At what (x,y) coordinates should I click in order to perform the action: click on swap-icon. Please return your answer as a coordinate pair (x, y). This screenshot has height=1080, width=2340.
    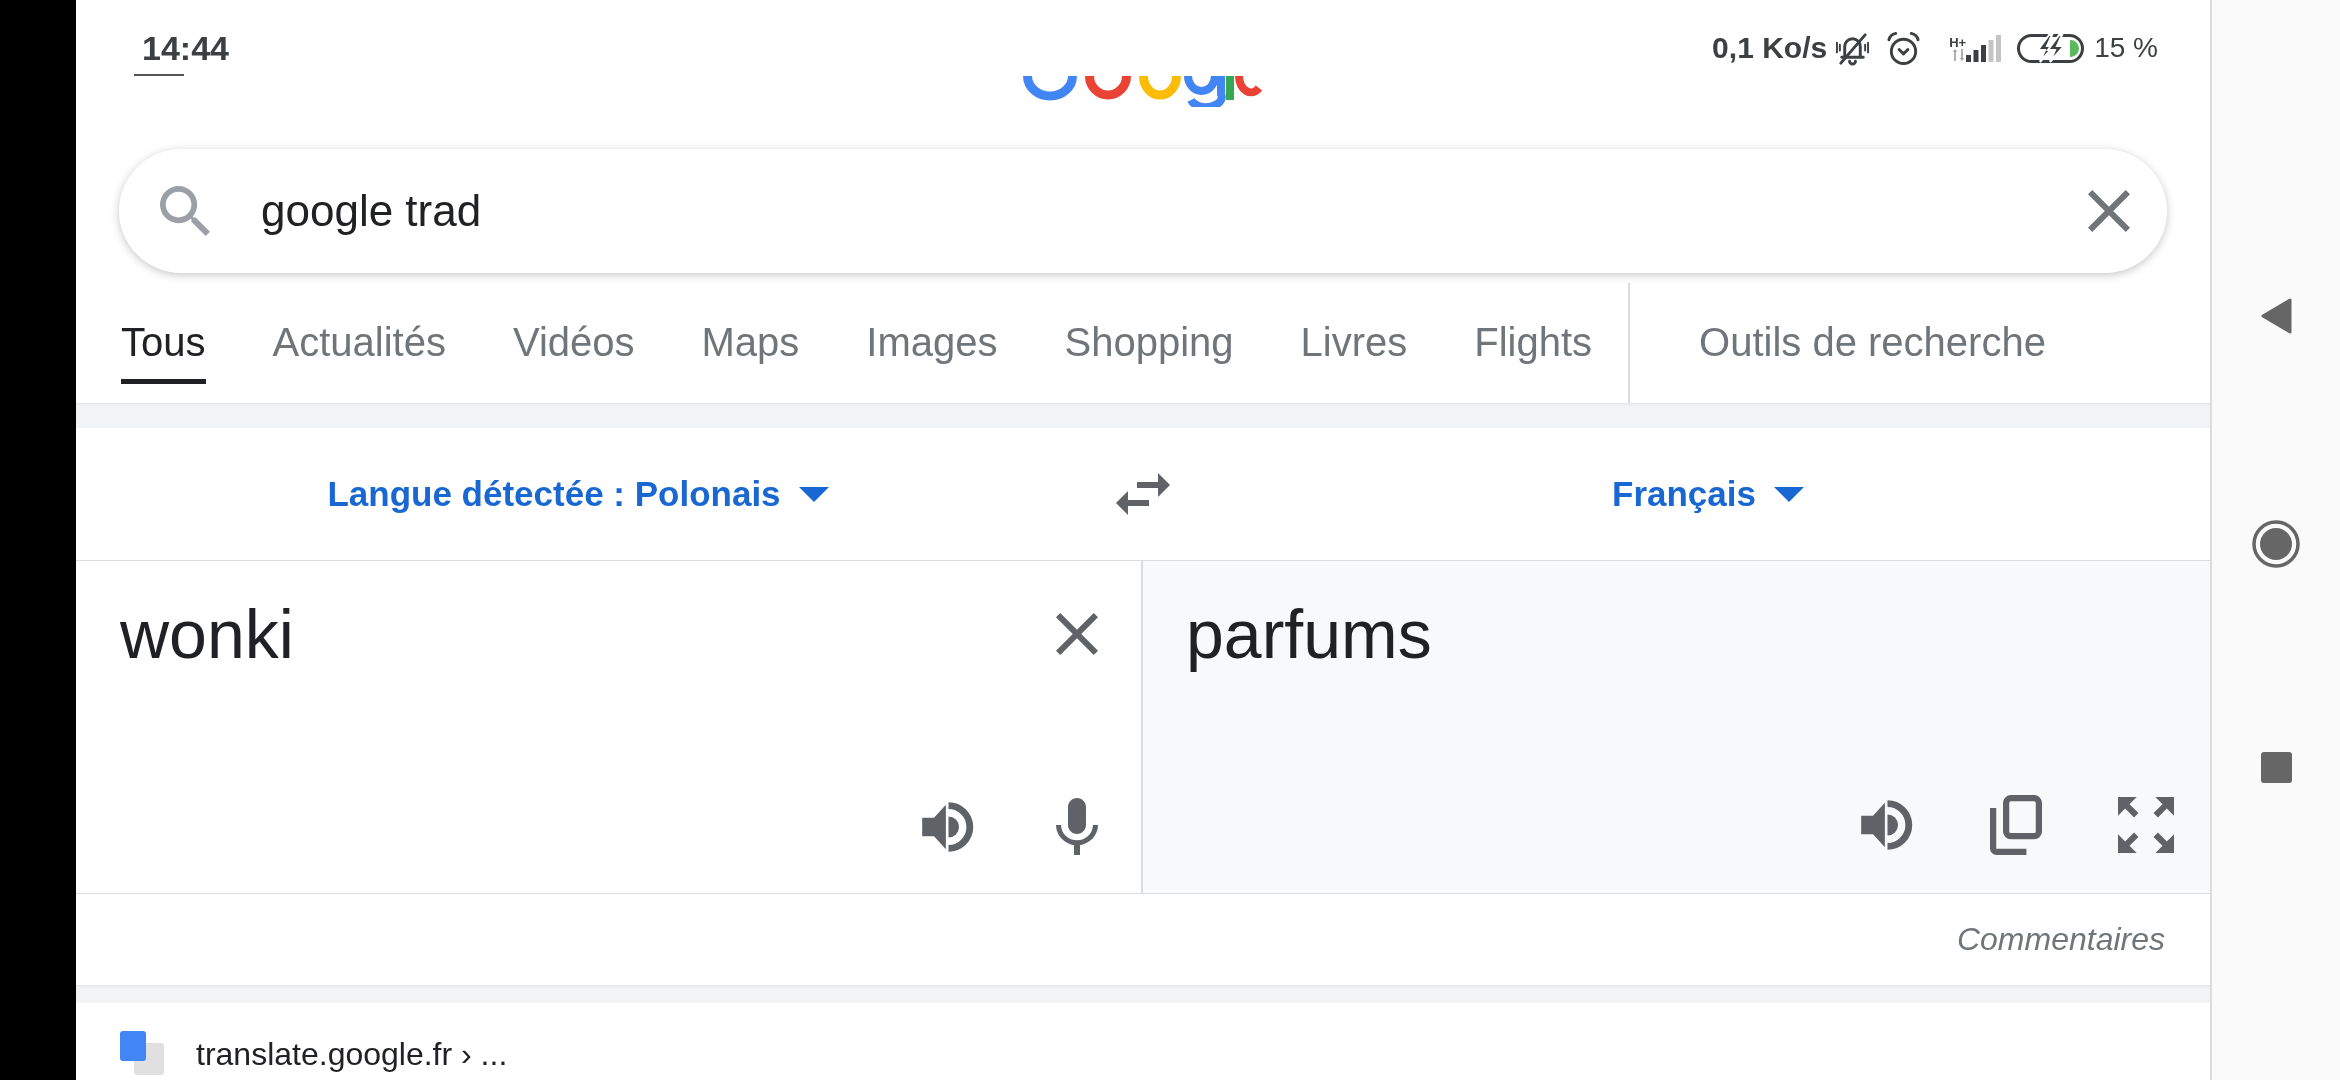
    Looking at the image, I should click on (1143, 494).